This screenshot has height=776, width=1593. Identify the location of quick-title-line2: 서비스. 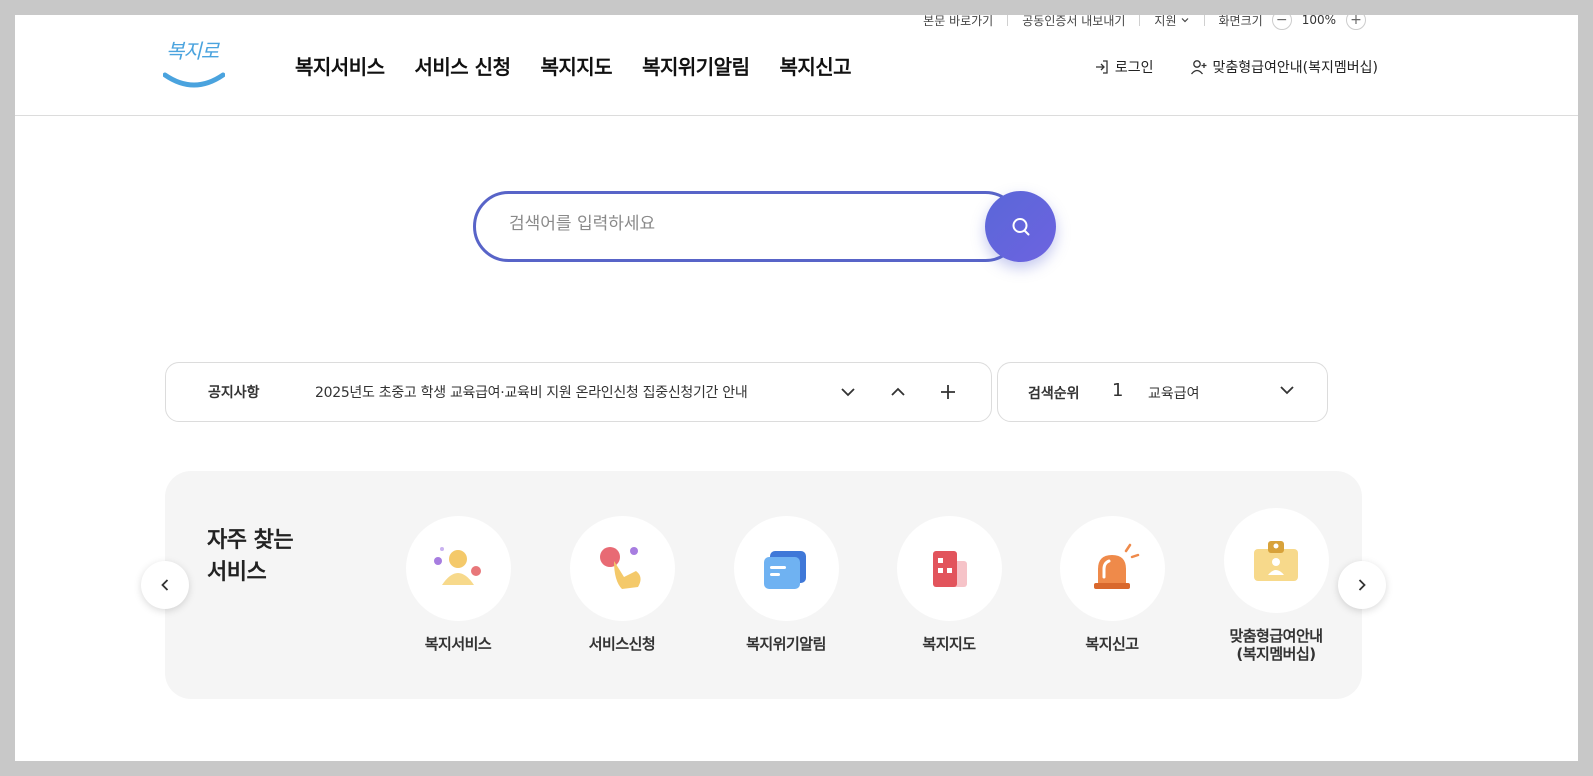
(237, 572).